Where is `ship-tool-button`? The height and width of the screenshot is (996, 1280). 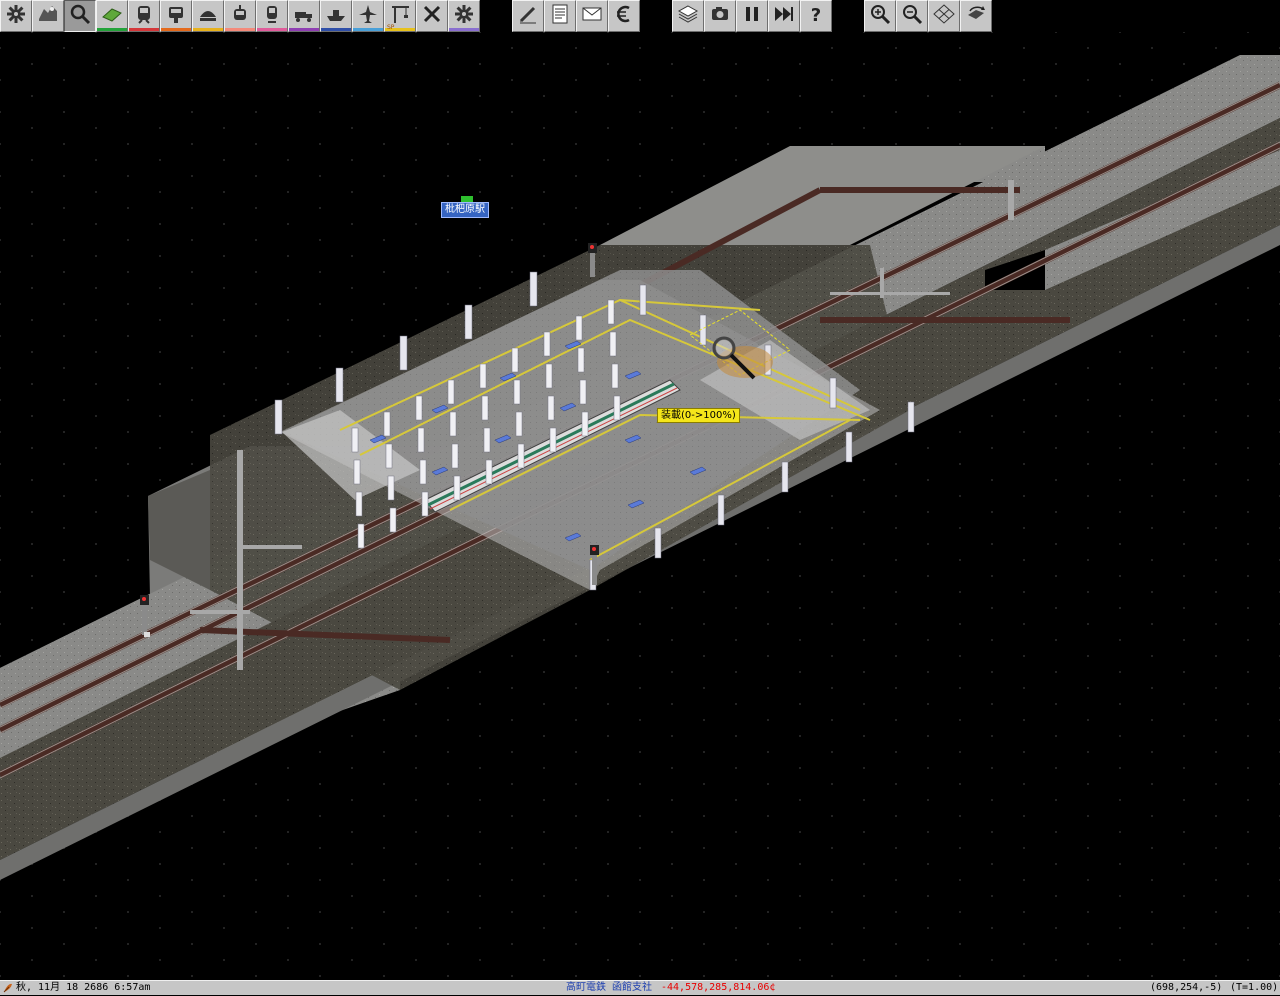
ship-tool-button is located at coordinates (336, 16).